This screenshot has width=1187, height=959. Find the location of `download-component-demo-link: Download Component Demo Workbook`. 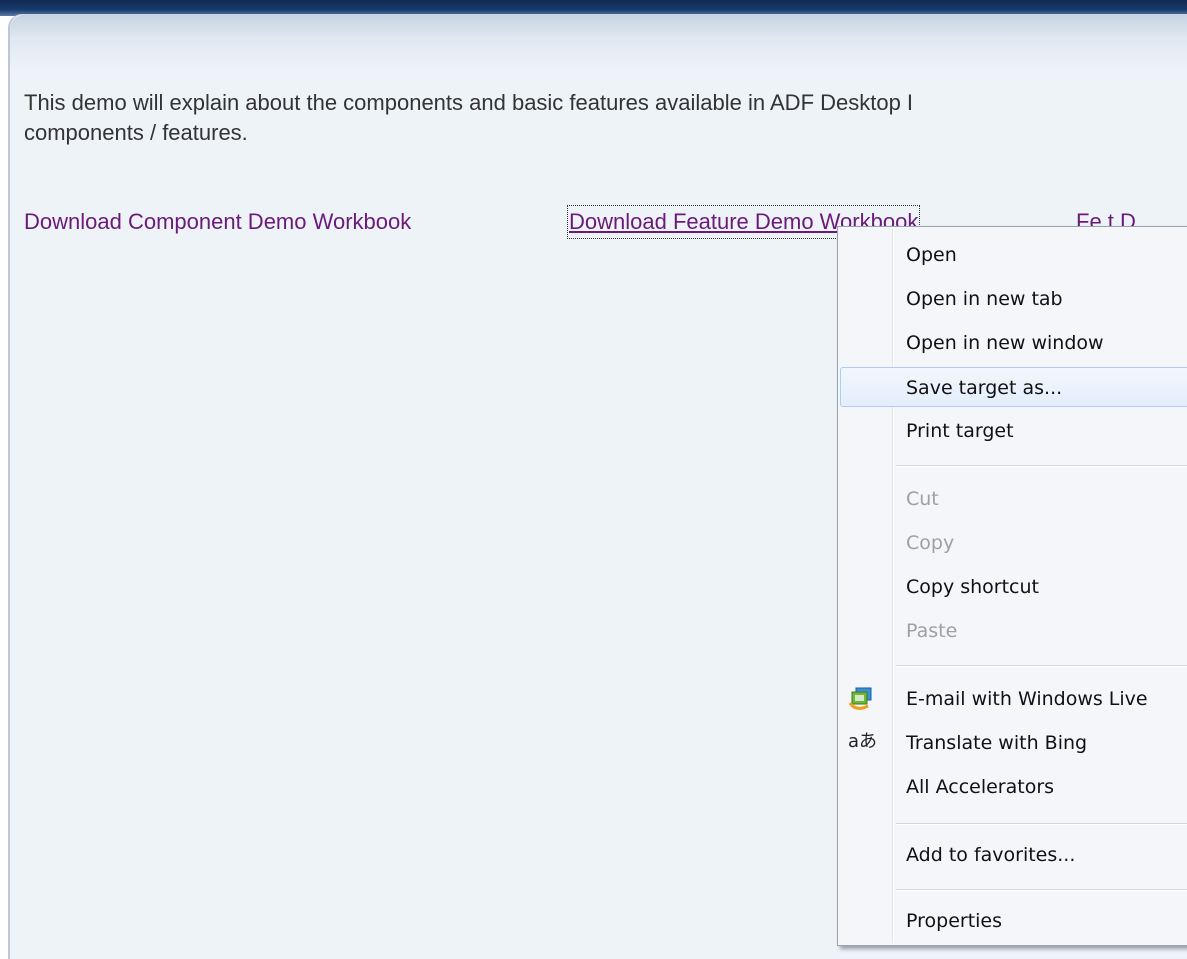

download-component-demo-link: Download Component Demo Workbook is located at coordinates (217, 222).